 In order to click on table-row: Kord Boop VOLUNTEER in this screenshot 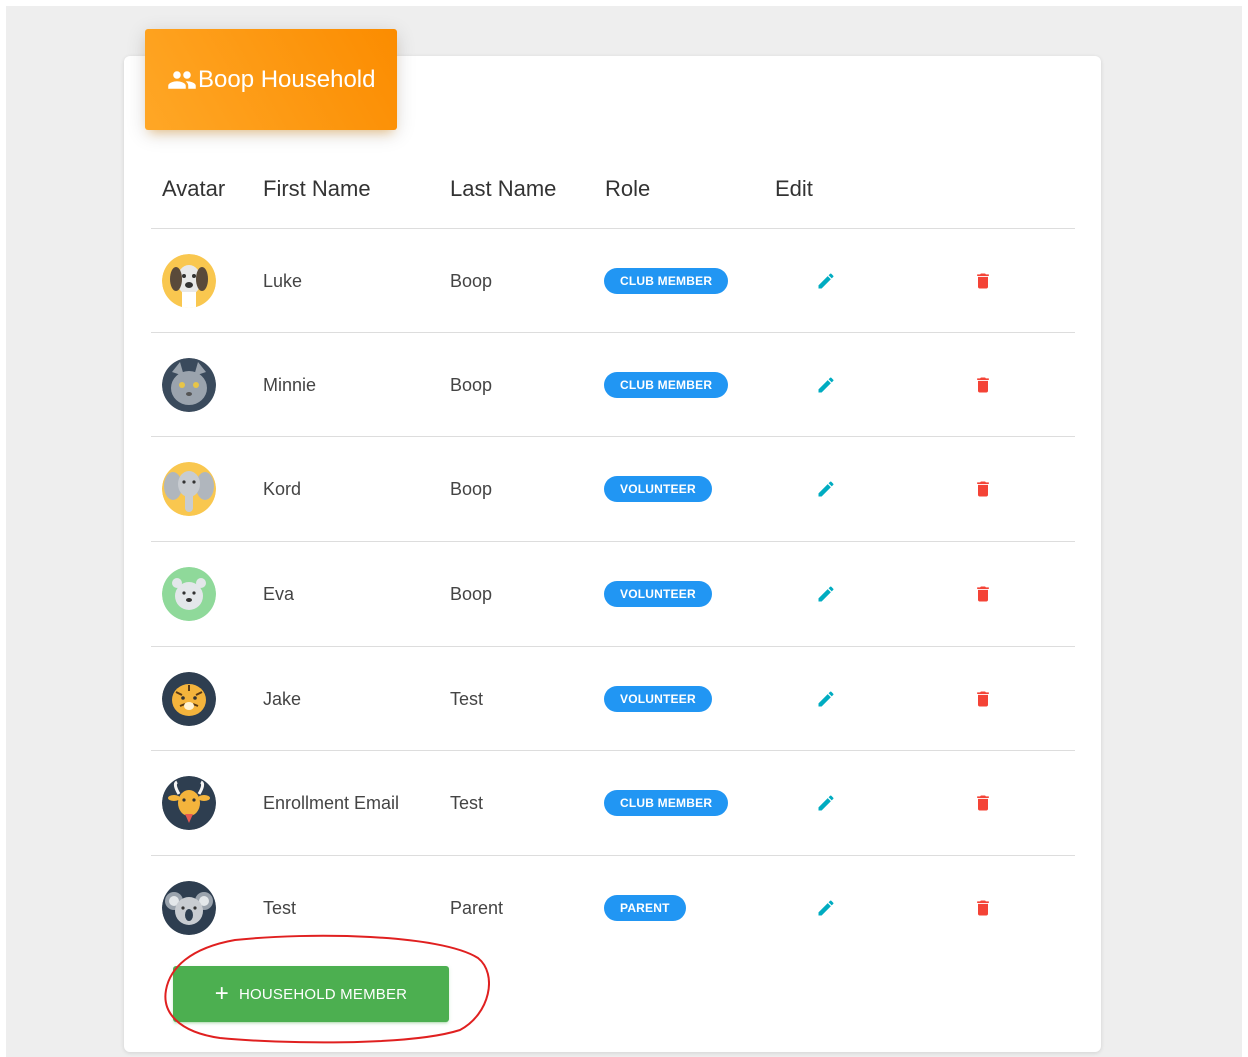, I will do `click(613, 488)`.